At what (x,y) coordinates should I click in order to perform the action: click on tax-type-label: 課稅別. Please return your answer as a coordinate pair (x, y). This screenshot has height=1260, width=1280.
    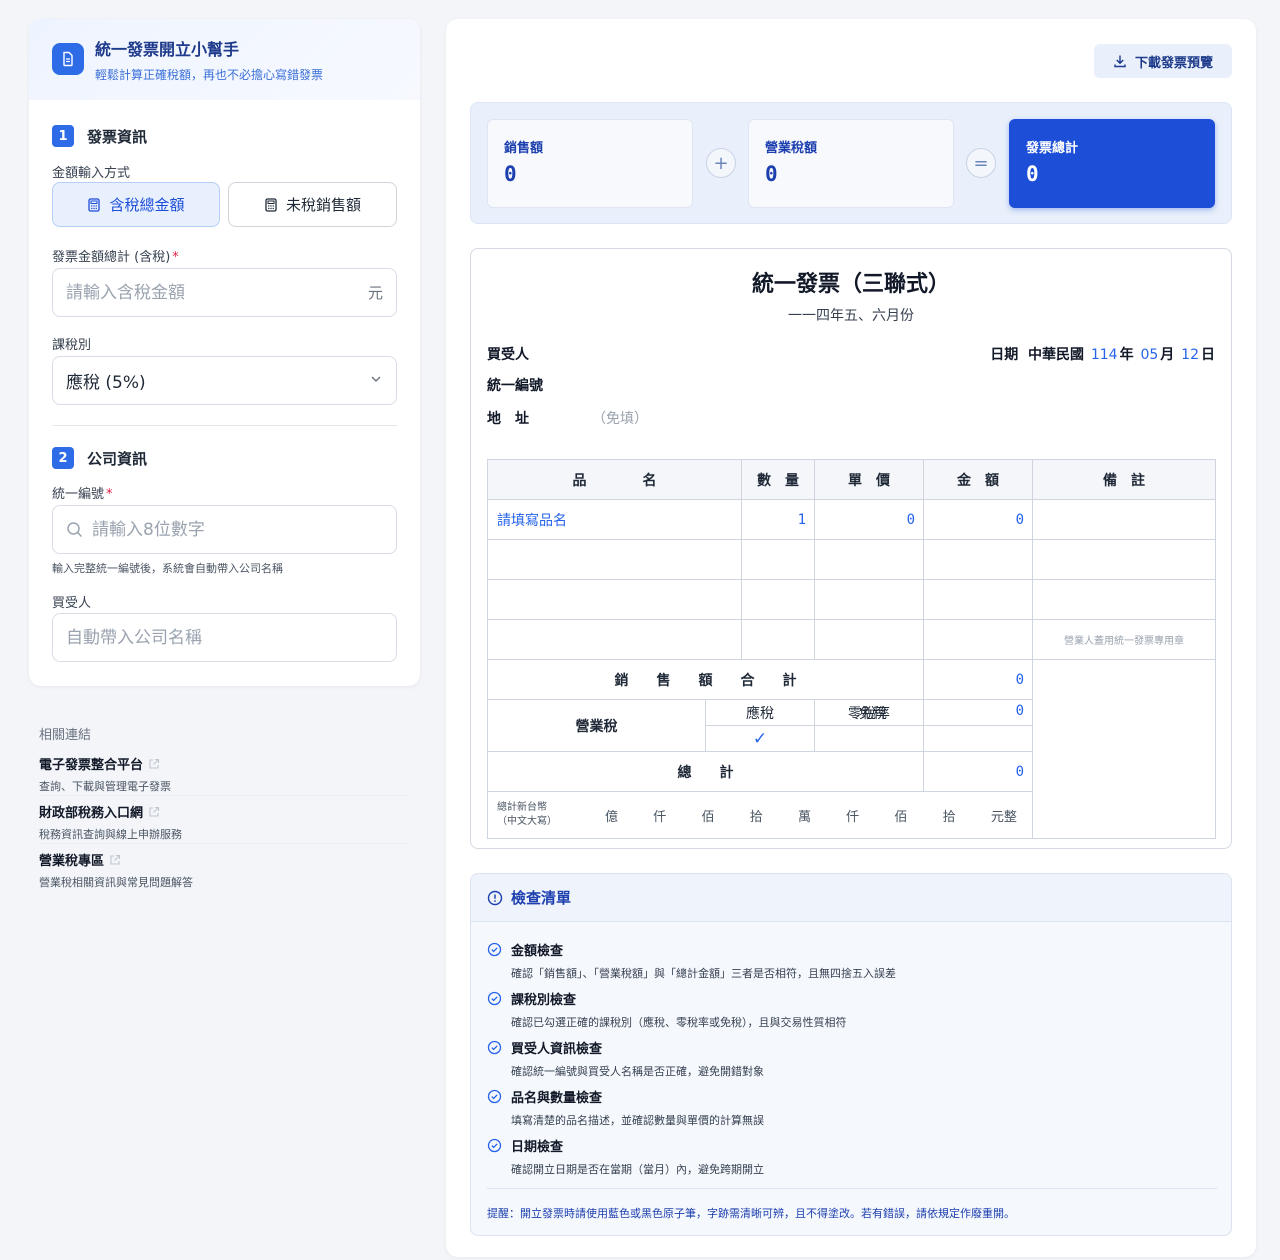
    Looking at the image, I should click on (72, 345).